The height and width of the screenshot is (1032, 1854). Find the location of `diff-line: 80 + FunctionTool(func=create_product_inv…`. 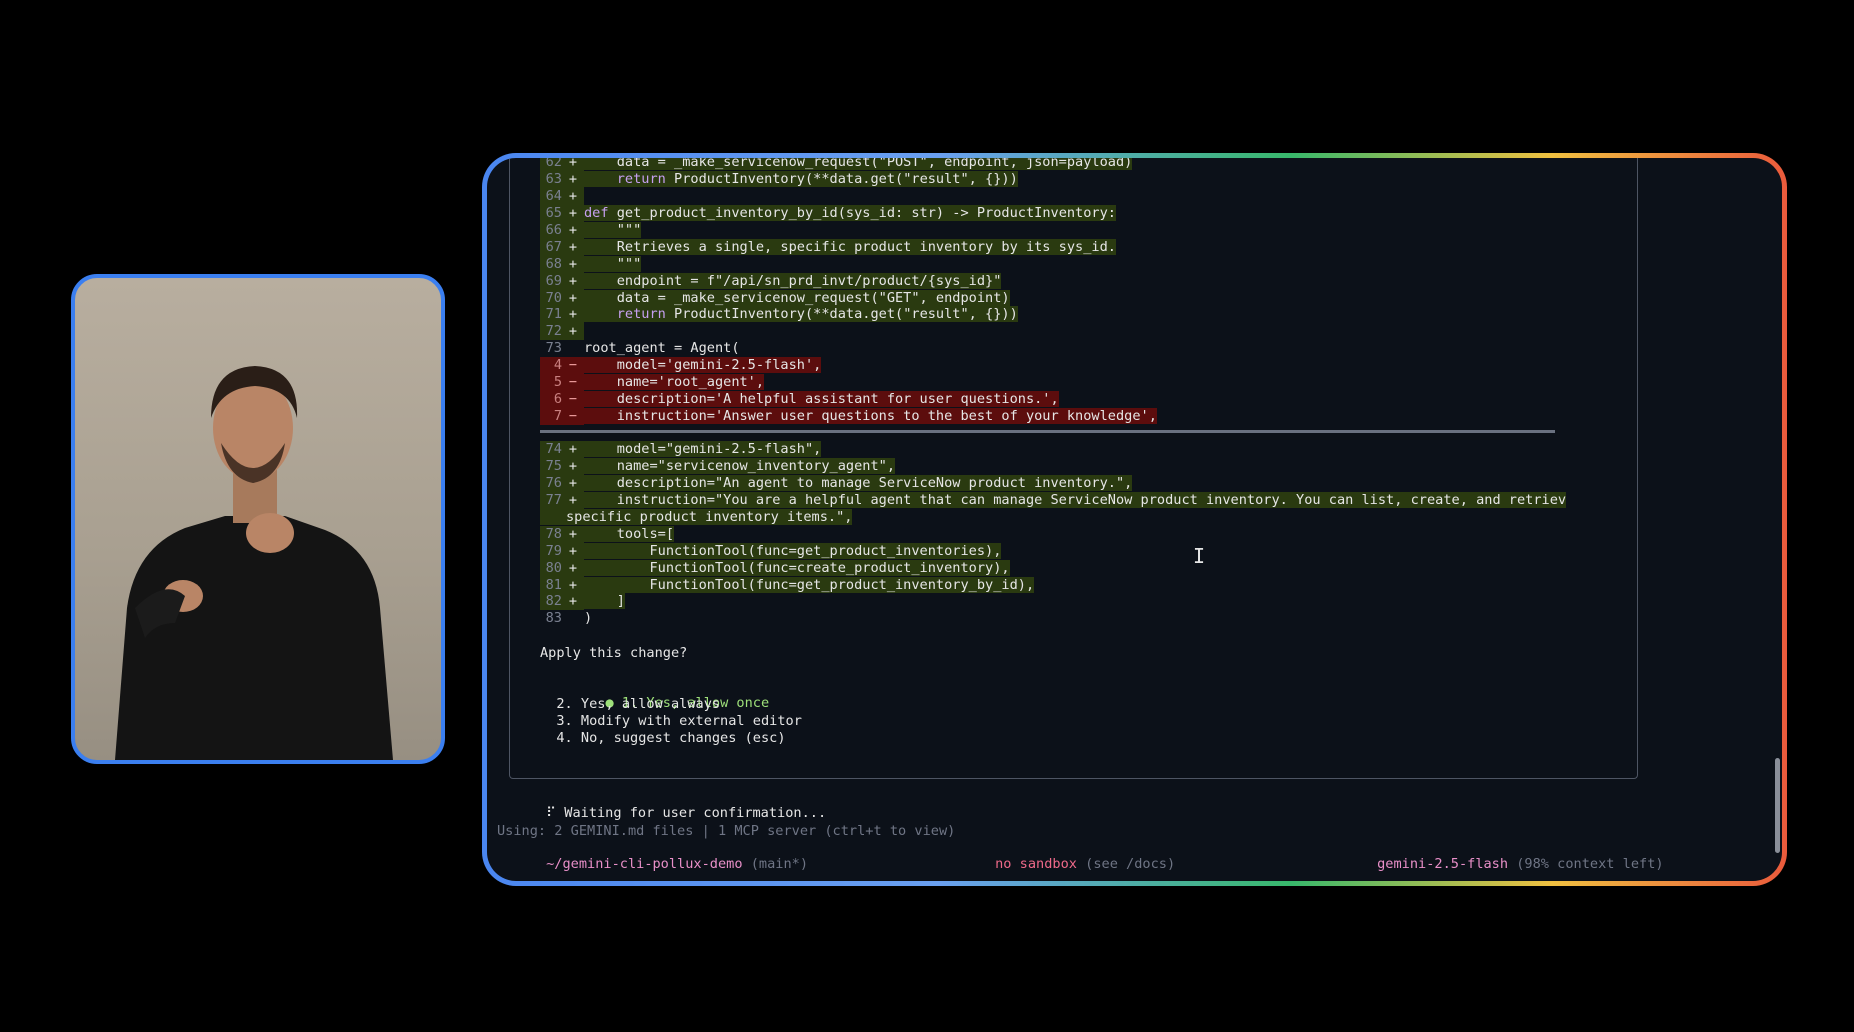

diff-line: 80 + FunctionTool(func=create_product_inv… is located at coordinates (1088, 568).